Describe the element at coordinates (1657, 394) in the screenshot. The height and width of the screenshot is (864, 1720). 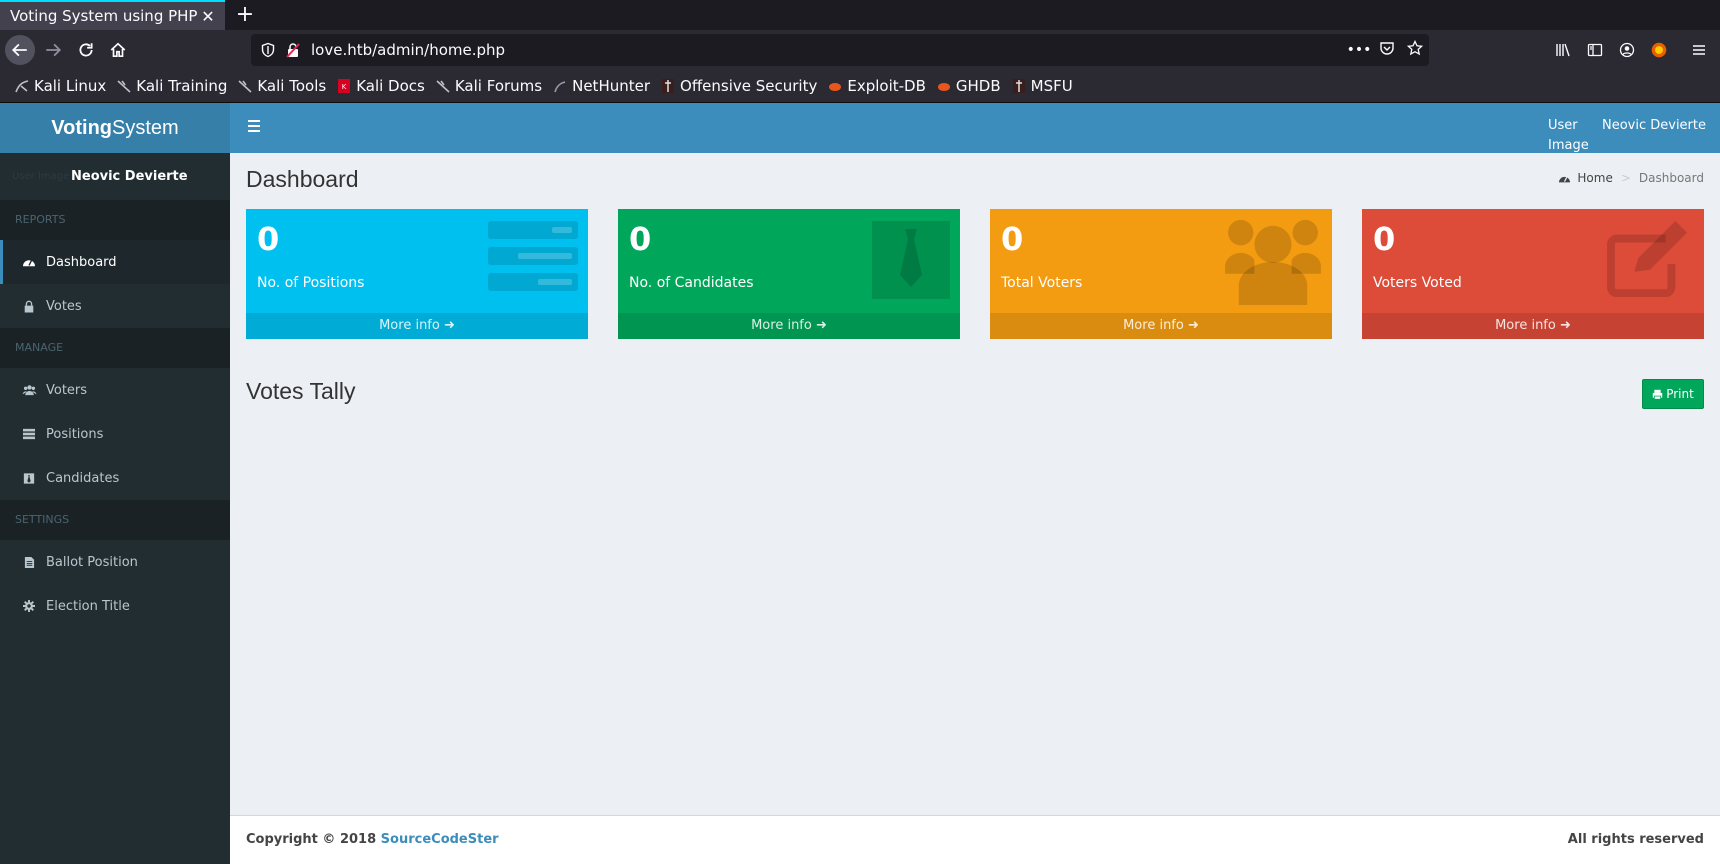
I see `print-icon` at that location.